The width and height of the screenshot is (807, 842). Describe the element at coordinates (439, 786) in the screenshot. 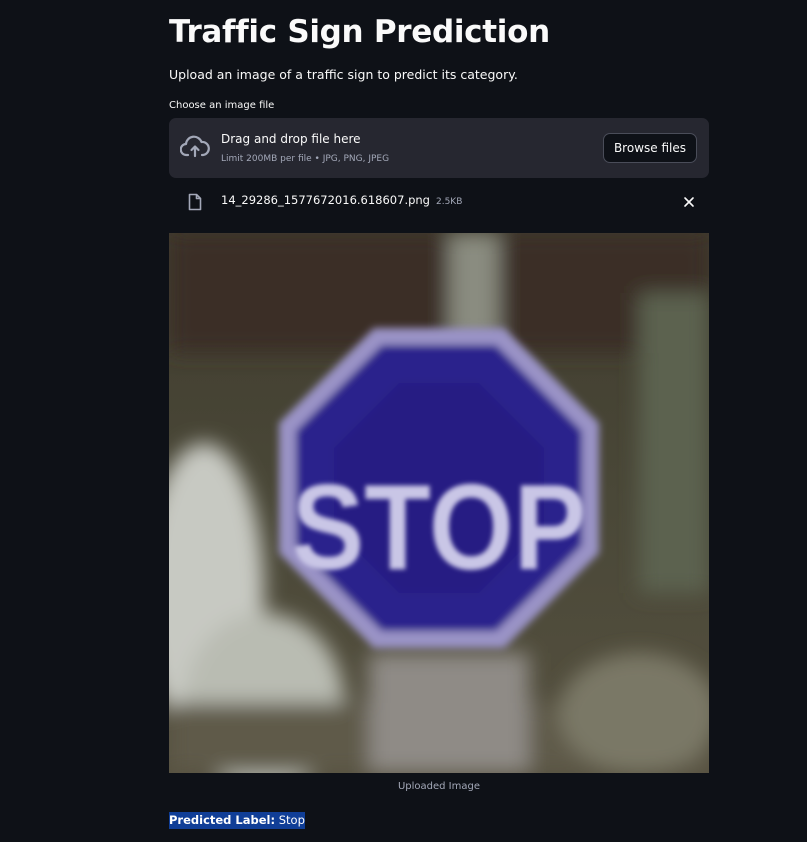

I see `image-caption: Uploaded Image` at that location.